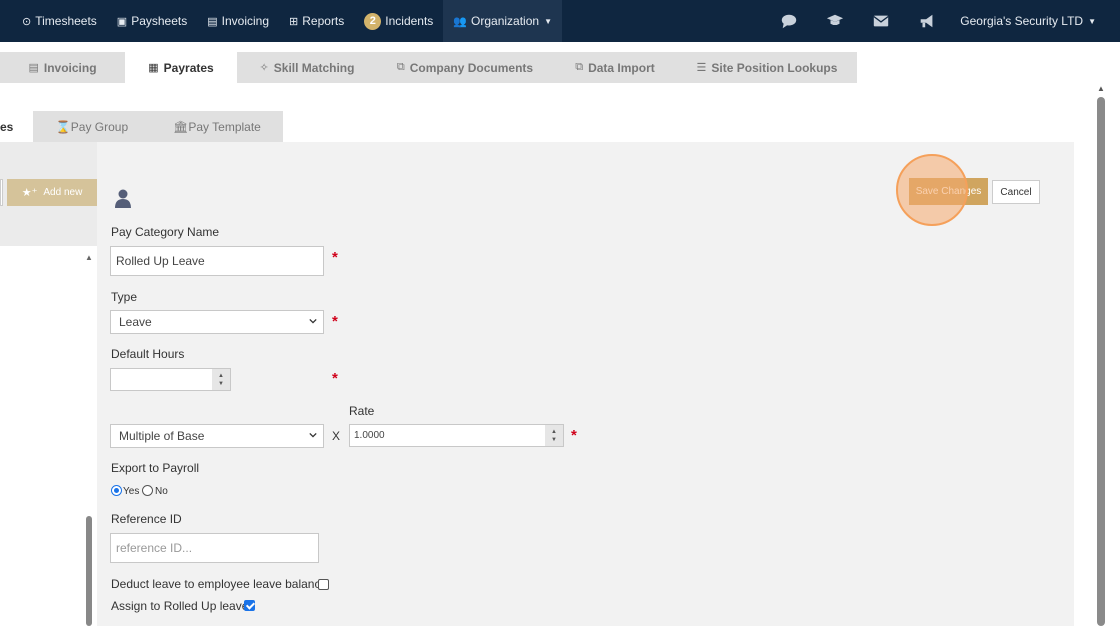 Image resolution: width=1120 pixels, height=626 pixels. Describe the element at coordinates (460, 21) in the screenshot. I see `users-icon: 👥` at that location.